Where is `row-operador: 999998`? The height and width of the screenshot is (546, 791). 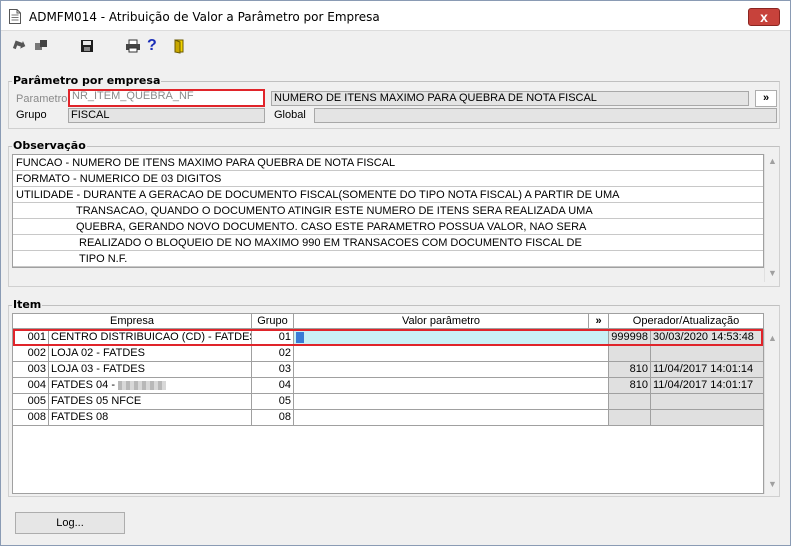 row-operador: 999998 is located at coordinates (630, 338).